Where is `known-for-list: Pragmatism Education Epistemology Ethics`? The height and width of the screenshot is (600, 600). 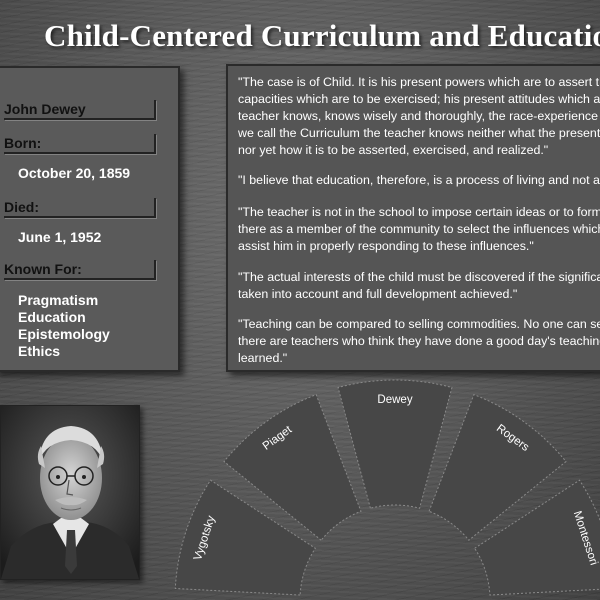
known-for-list: Pragmatism Education Epistemology Ethics is located at coordinates (64, 326).